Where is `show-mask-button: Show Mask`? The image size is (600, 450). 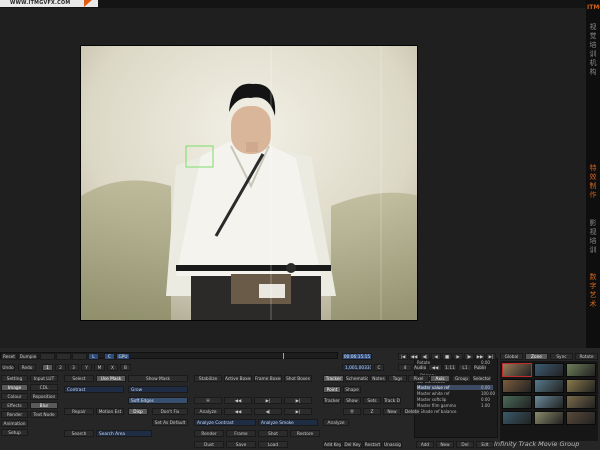
show-mask-button: Show Mask is located at coordinates (158, 378).